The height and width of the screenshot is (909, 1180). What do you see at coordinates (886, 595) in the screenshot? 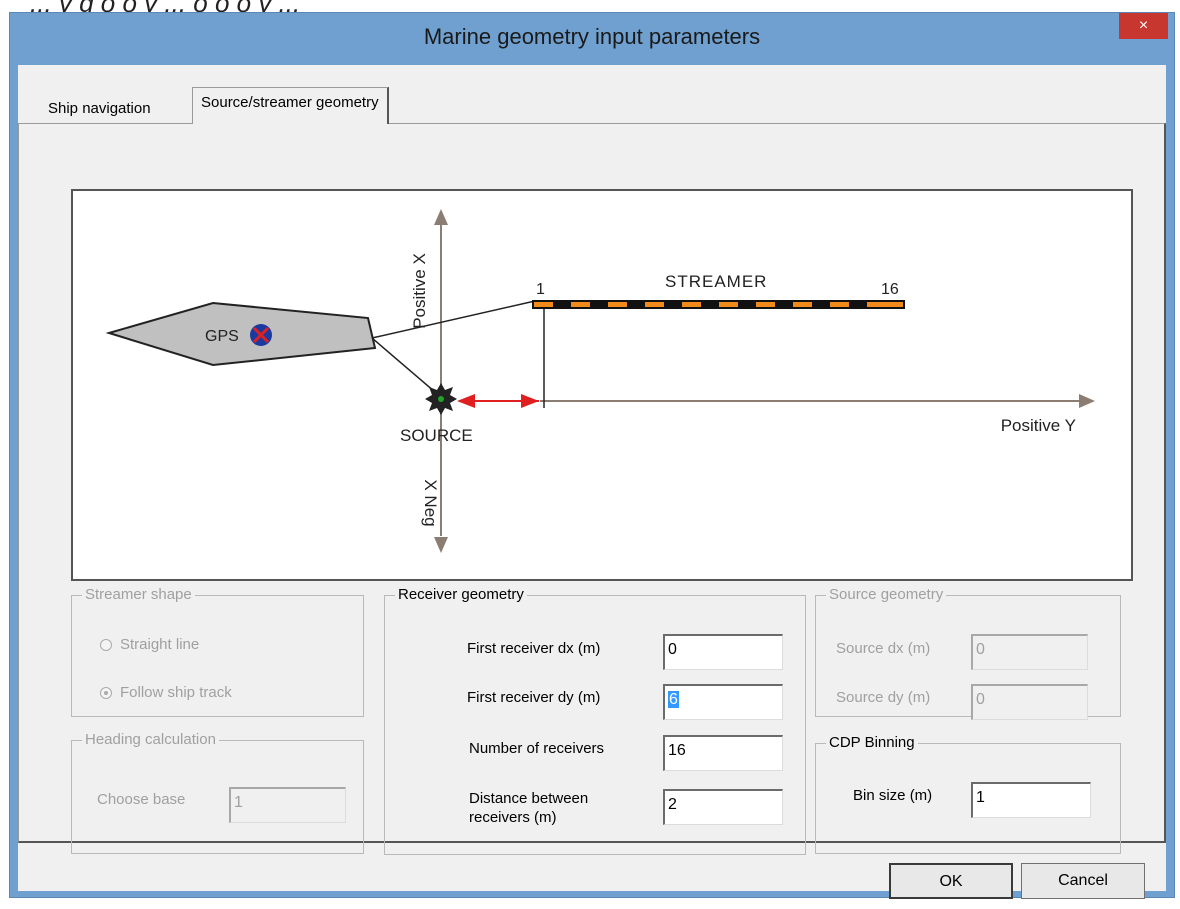
I see `source-geometry-legend: Source geometry` at bounding box center [886, 595].